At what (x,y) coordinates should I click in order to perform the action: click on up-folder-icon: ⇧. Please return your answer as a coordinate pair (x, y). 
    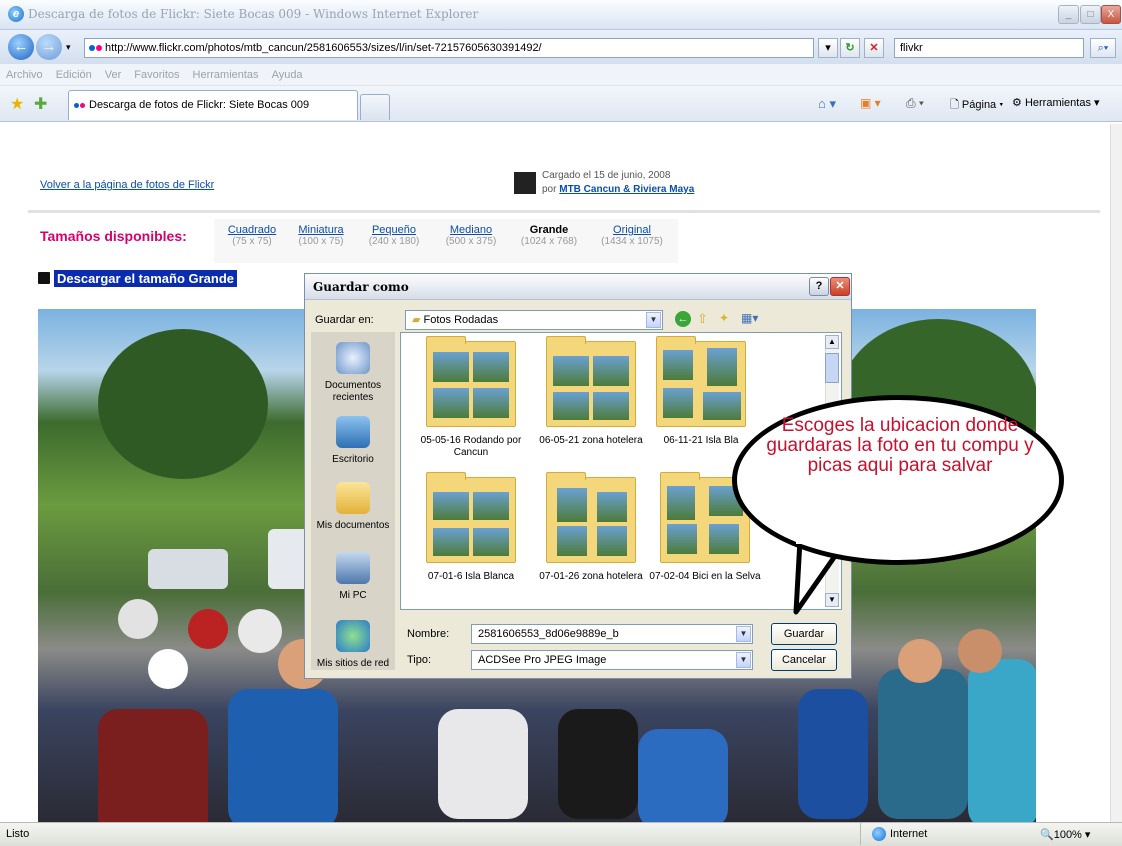
    Looking at the image, I should click on (702, 319).